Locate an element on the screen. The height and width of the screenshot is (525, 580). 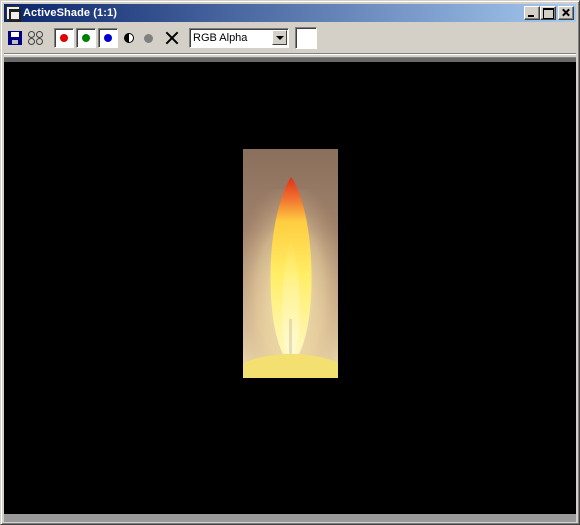
channel-buttons is located at coordinates (87, 38).